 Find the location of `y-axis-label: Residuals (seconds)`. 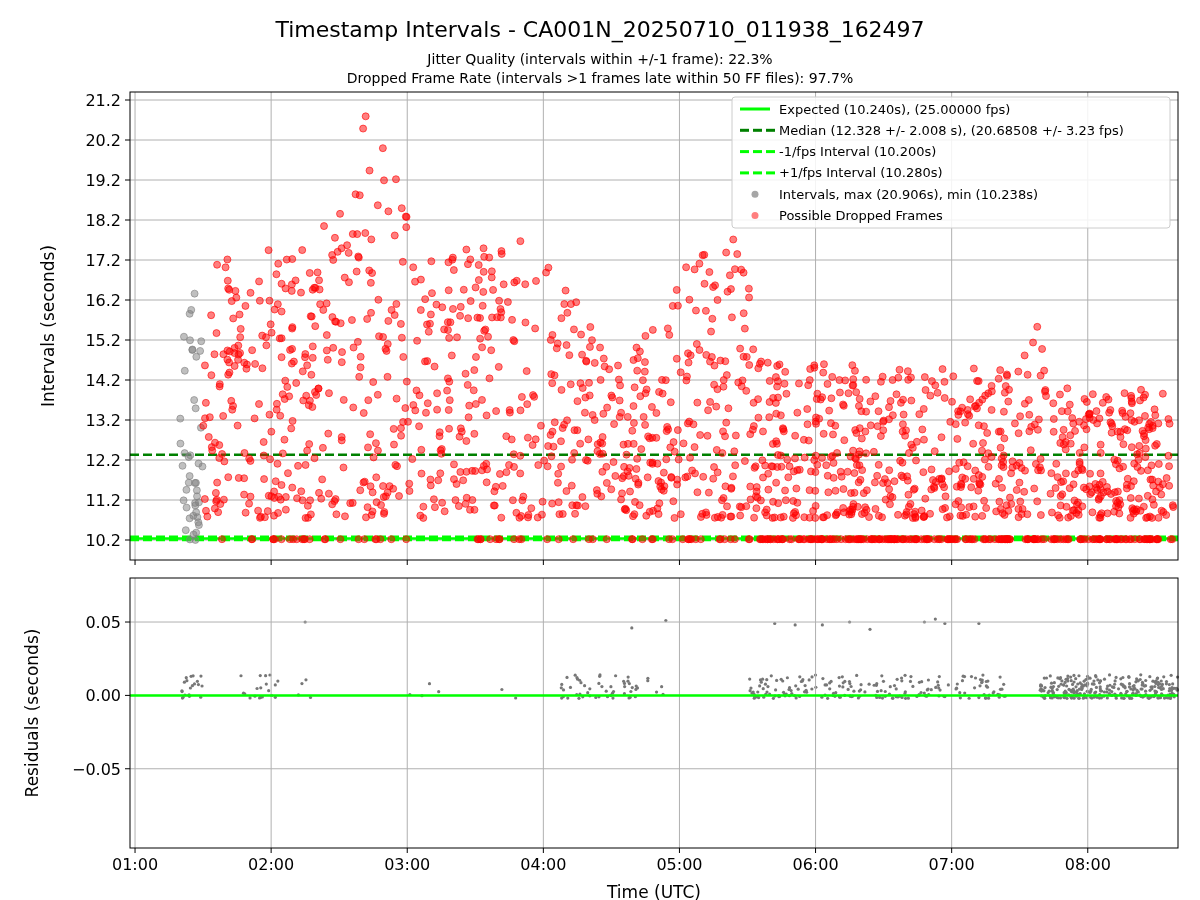

y-axis-label: Residuals (seconds) is located at coordinates (32, 713).